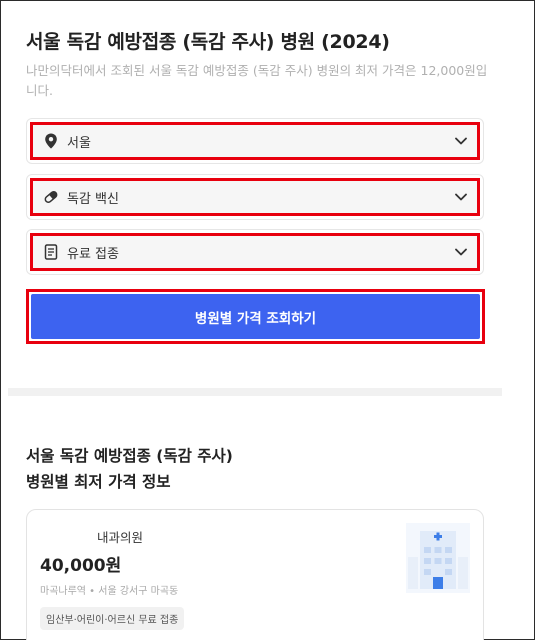  I want to click on payment-select: 유료 접종, so click(255, 252).